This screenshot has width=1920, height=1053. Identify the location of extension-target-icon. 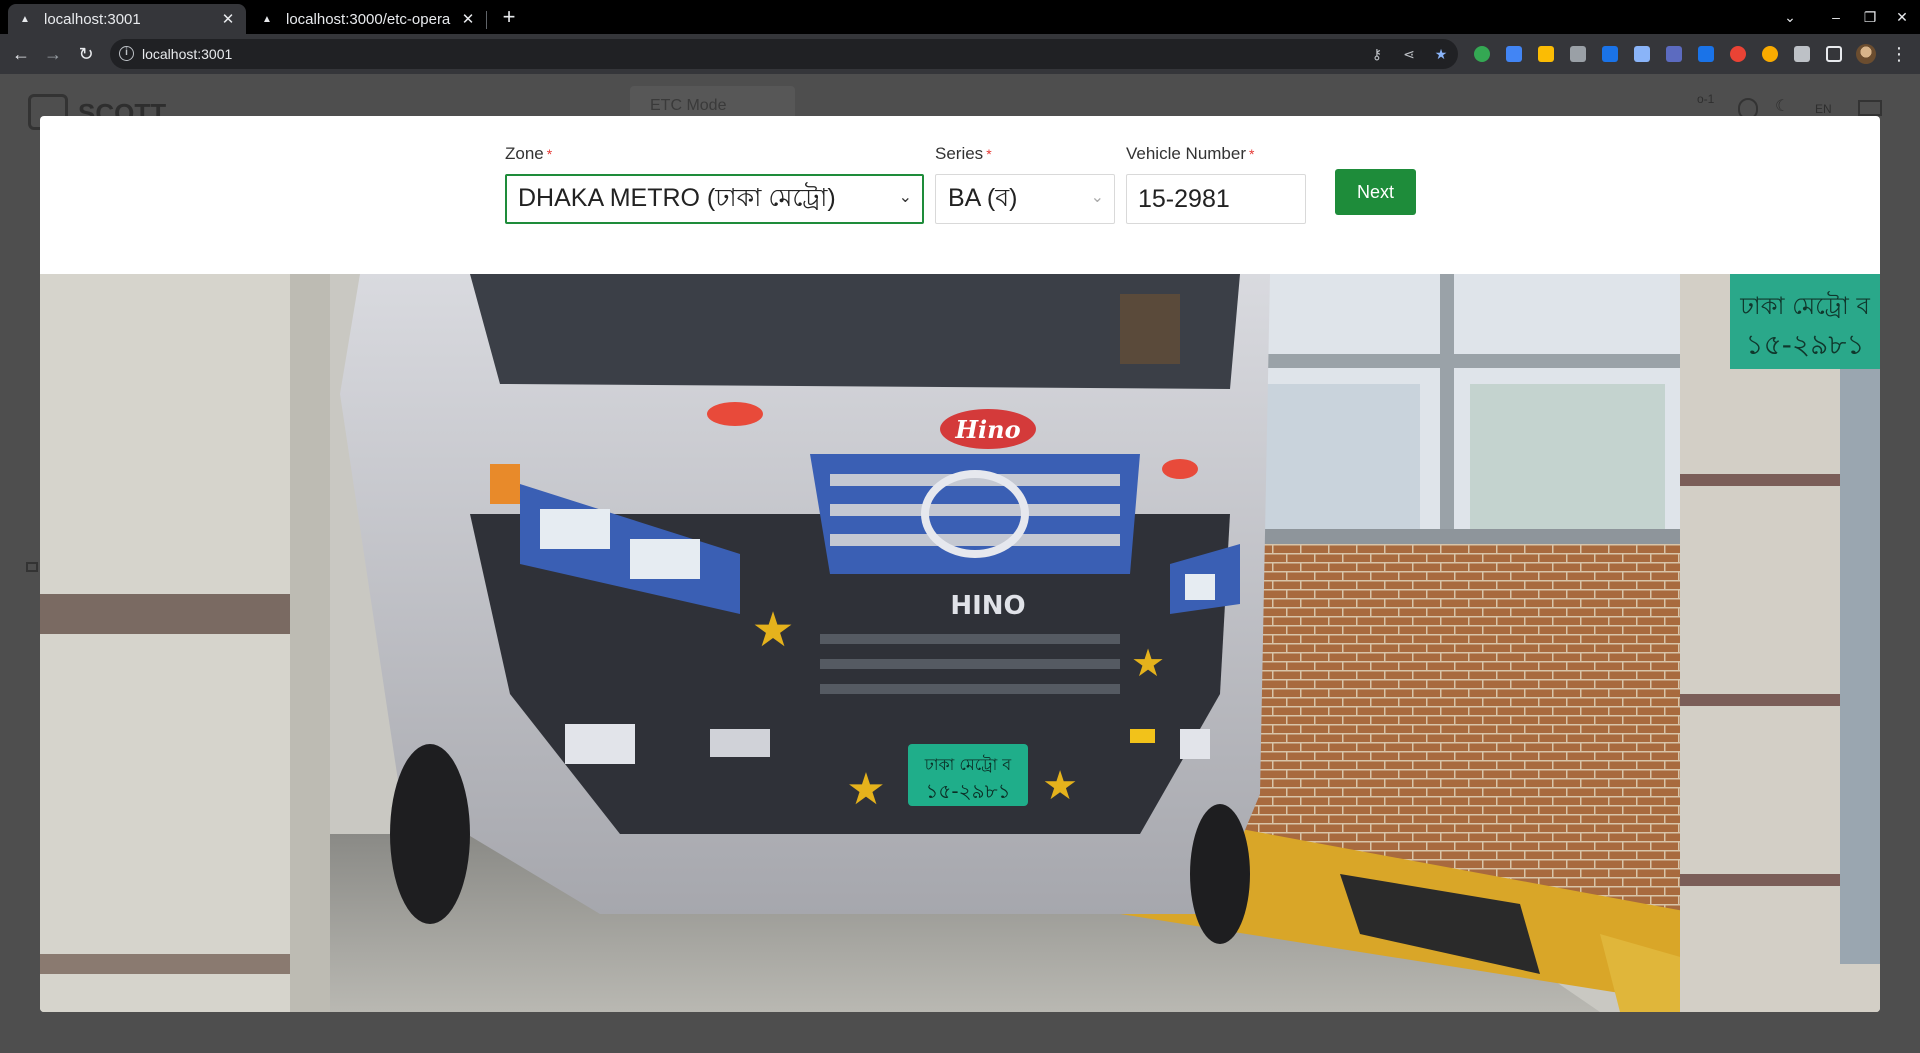
(1482, 54).